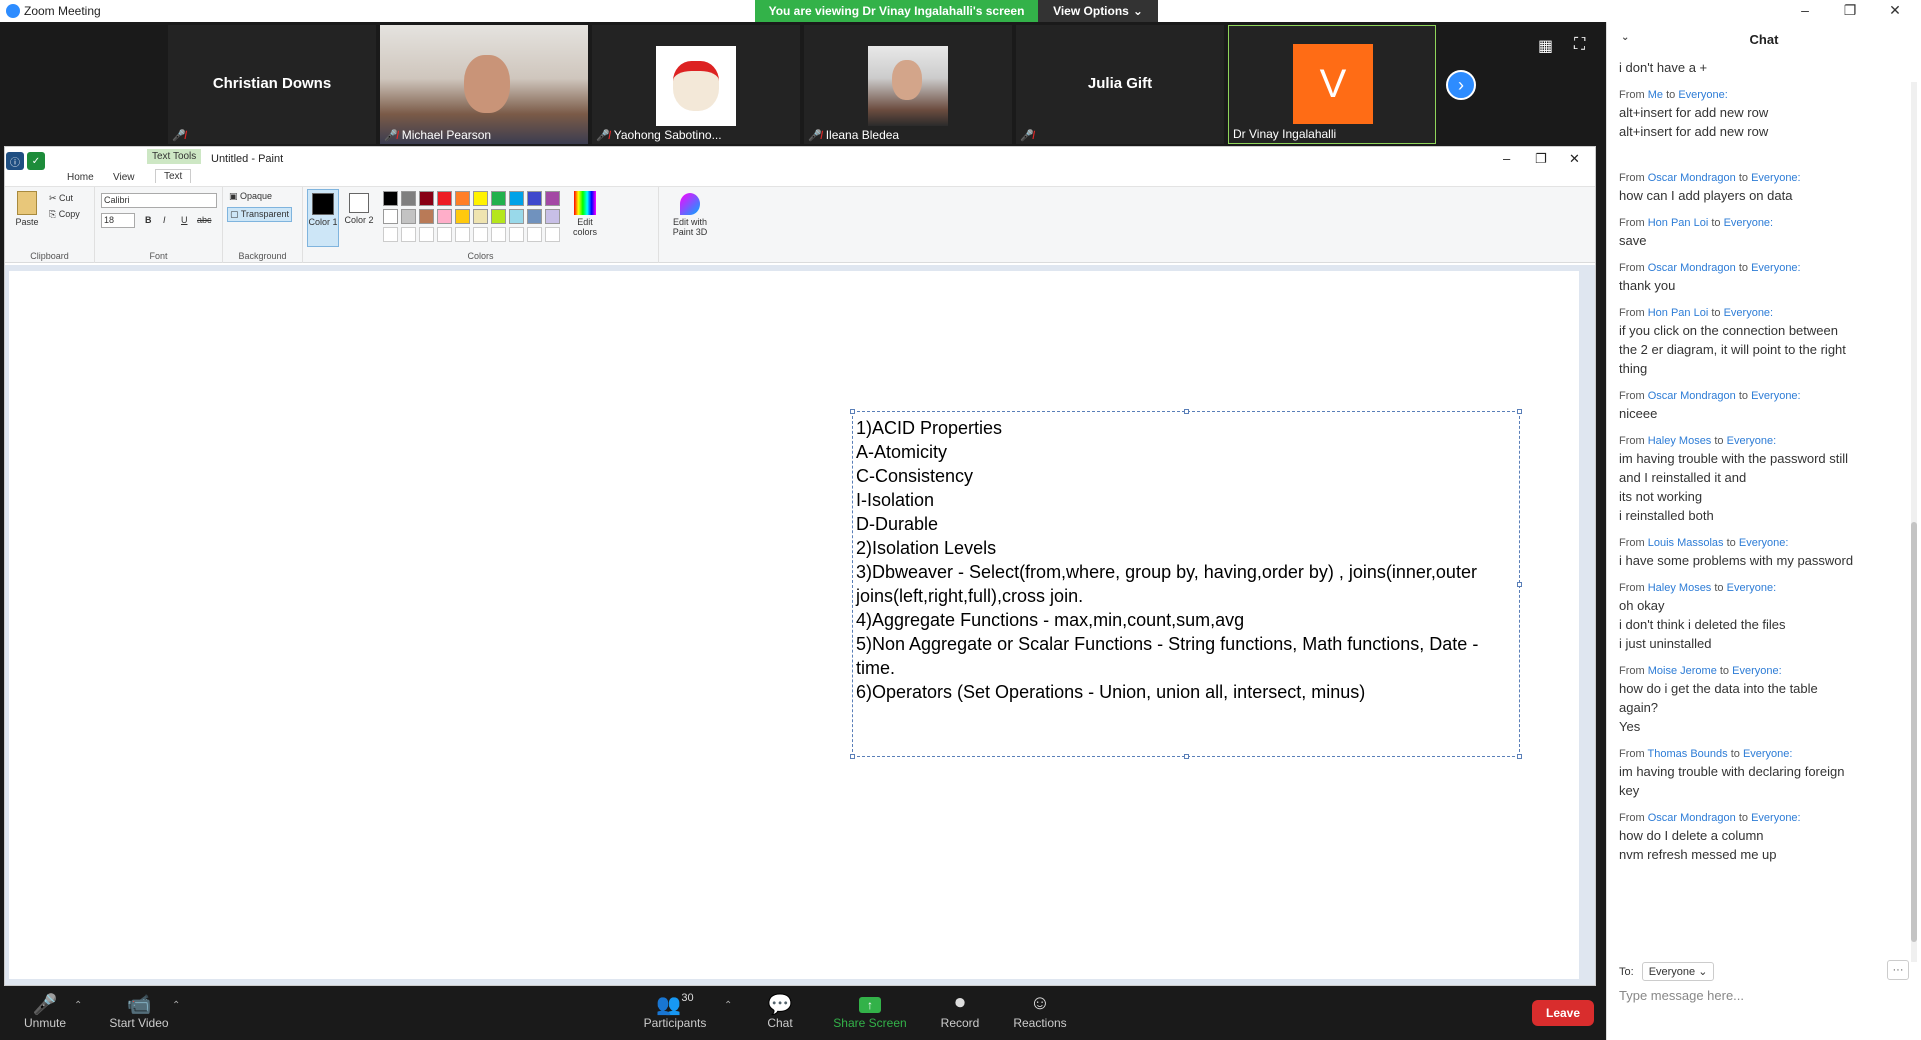 This screenshot has height=1040, width=1921. Describe the element at coordinates (1895, 10) in the screenshot. I see `close-icon: ✕` at that location.